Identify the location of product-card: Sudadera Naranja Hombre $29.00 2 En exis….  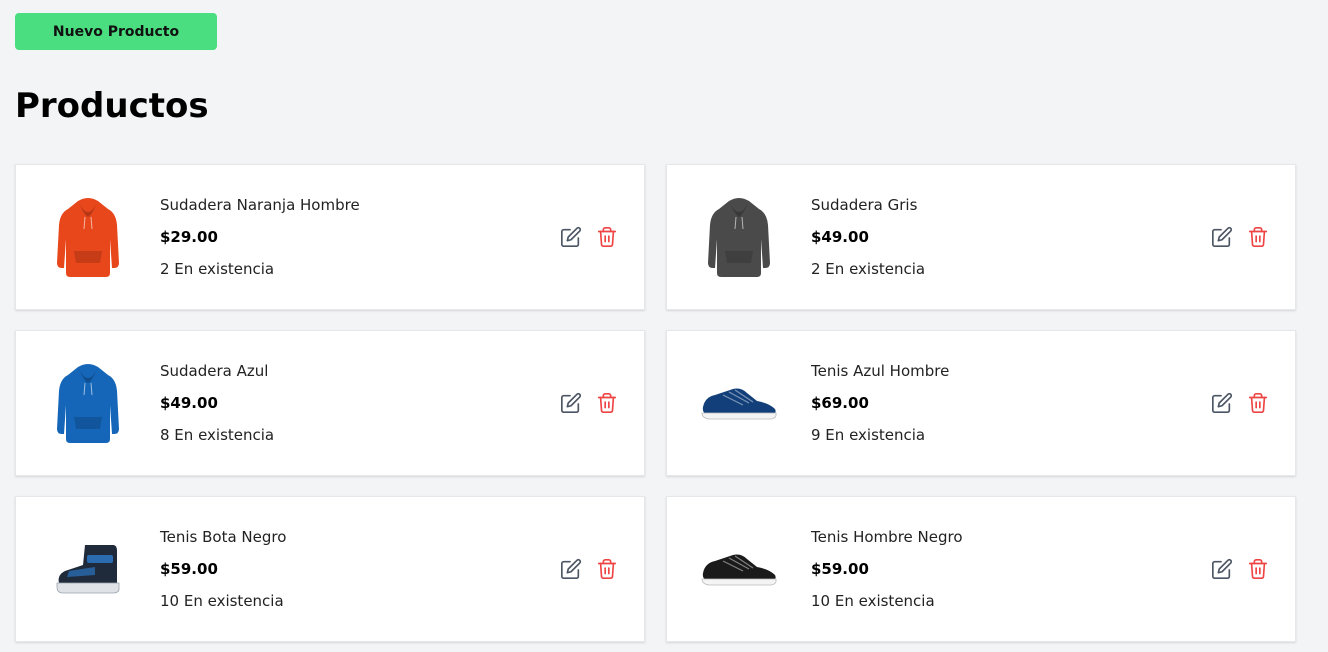
(330, 237).